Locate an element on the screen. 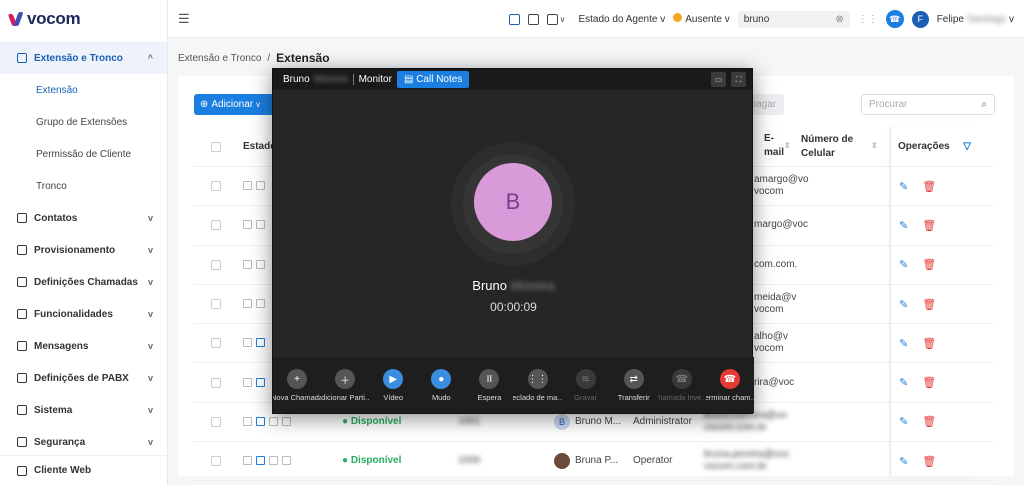 This screenshot has width=1024, height=485. pabx-icon is located at coordinates (22, 378).